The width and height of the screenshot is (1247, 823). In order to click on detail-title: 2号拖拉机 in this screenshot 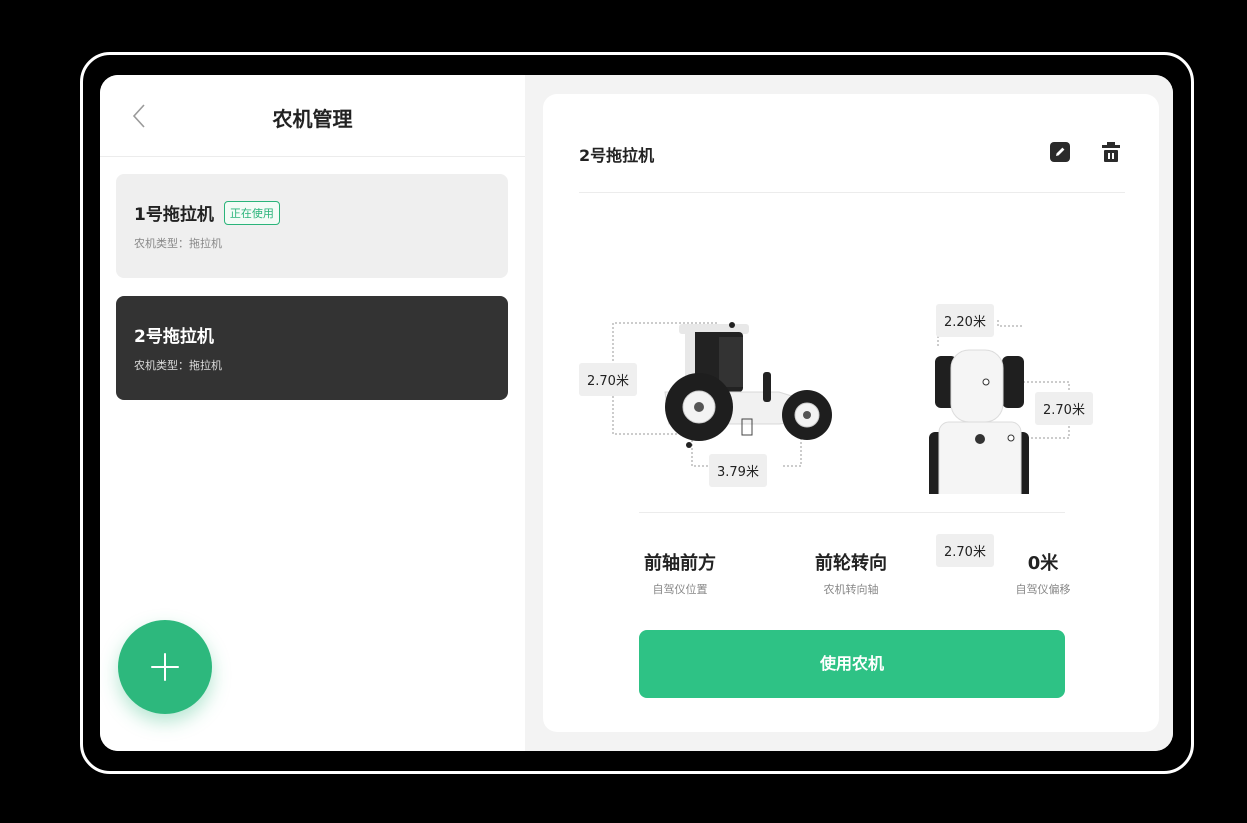, I will do `click(617, 155)`.